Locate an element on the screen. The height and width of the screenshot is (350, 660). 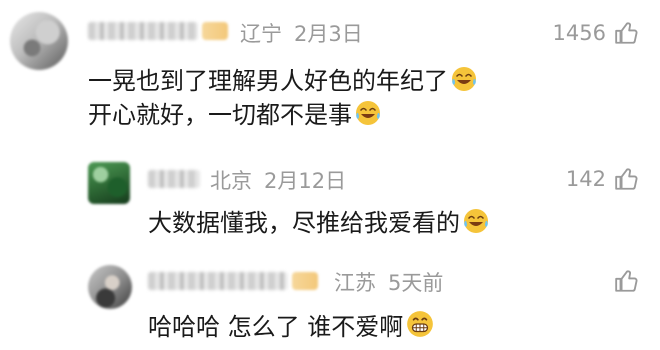
comment-meta: 北京 2月12日 is located at coordinates (278, 180).